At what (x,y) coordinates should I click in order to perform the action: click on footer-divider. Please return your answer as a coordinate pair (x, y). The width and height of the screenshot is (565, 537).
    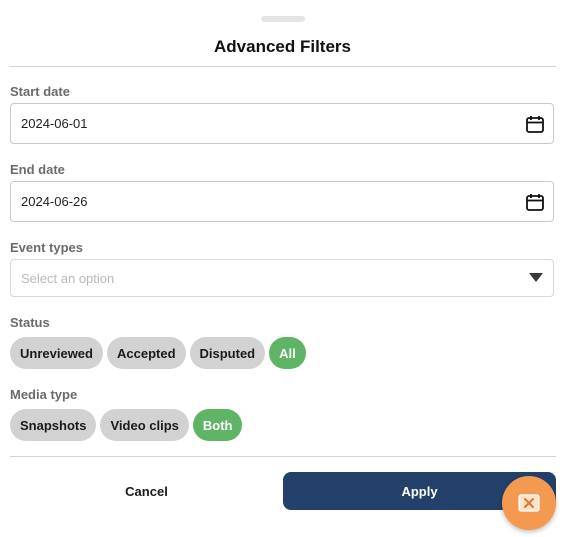
    Looking at the image, I should click on (283, 456).